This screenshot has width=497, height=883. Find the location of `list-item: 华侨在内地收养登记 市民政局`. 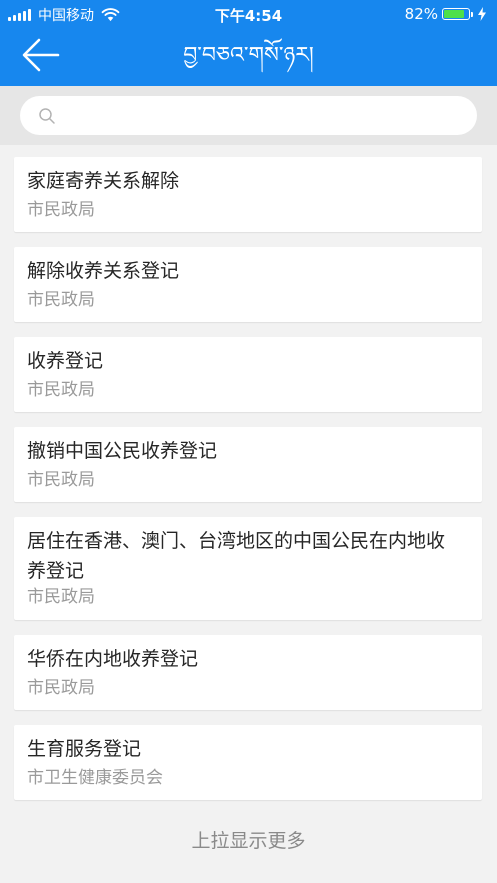

list-item: 华侨在内地收养登记 市民政局 is located at coordinates (248, 672).